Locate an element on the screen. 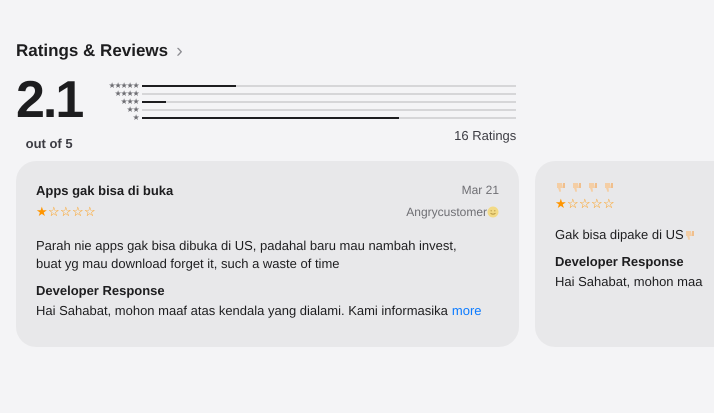  star-label: ★★★★ is located at coordinates (125, 94).